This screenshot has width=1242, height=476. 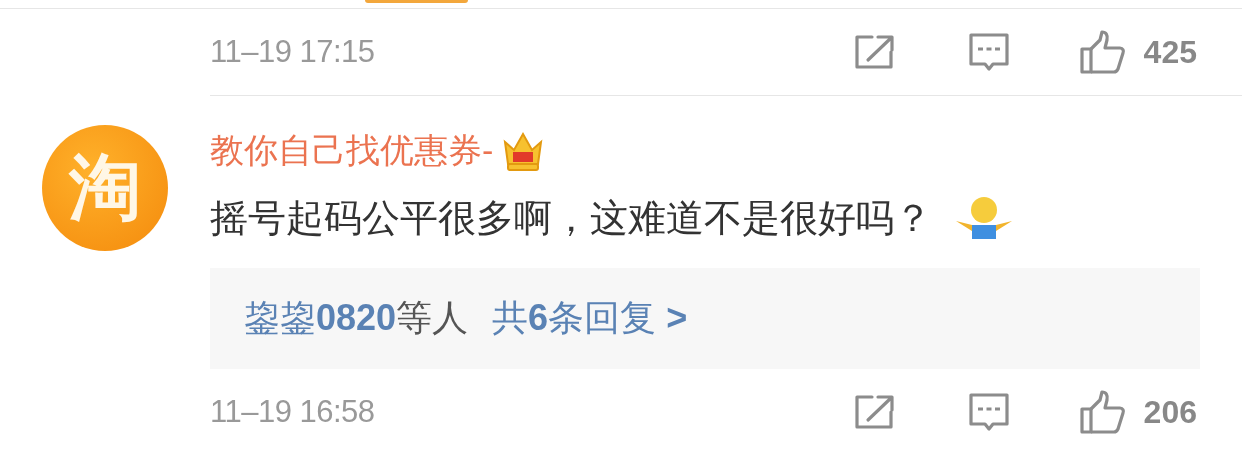 What do you see at coordinates (590, 318) in the screenshot?
I see `replies-link: 共6条回复 >` at bounding box center [590, 318].